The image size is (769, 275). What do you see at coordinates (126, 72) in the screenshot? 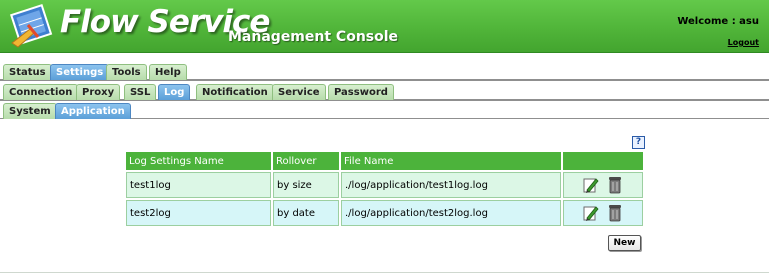
I see `tab-tools: Tools` at bounding box center [126, 72].